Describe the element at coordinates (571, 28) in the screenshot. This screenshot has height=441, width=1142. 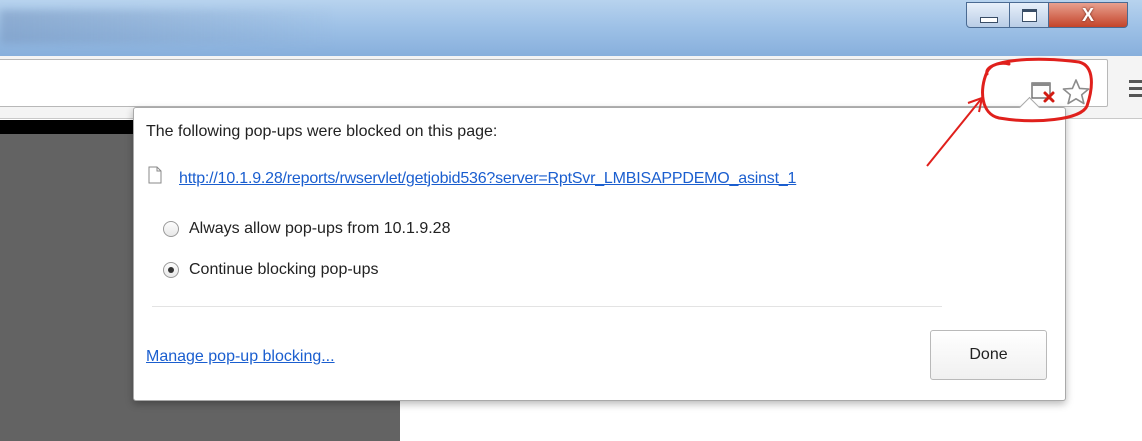
I see `window-titlebar: X` at that location.